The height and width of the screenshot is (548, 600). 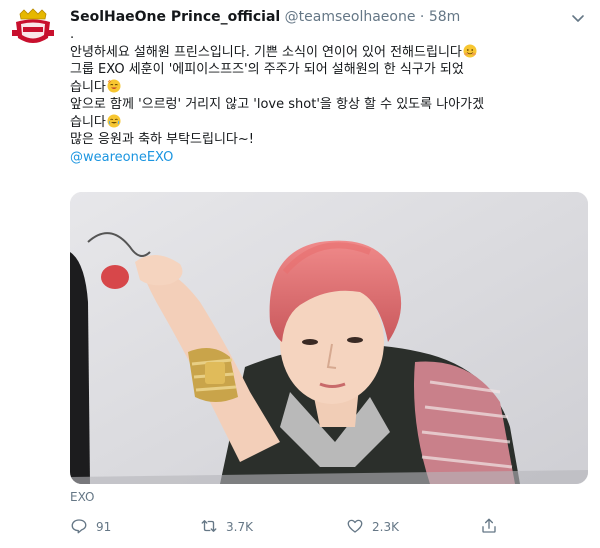 I want to click on tweet-text-line: 안녕하세요 설해원 프린스입니다. 기쁜 소식이 연이어 있어 전해드립니다, so click(x=330, y=53).